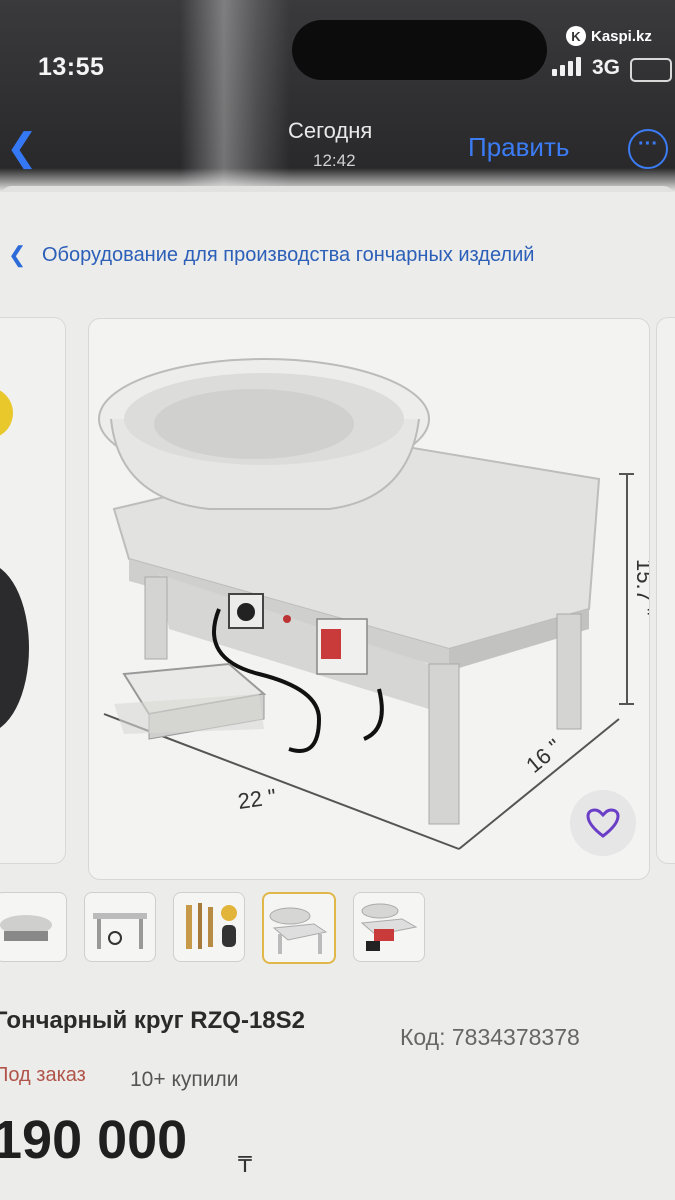  I want to click on kaspi-logo-icon: K, so click(576, 36).